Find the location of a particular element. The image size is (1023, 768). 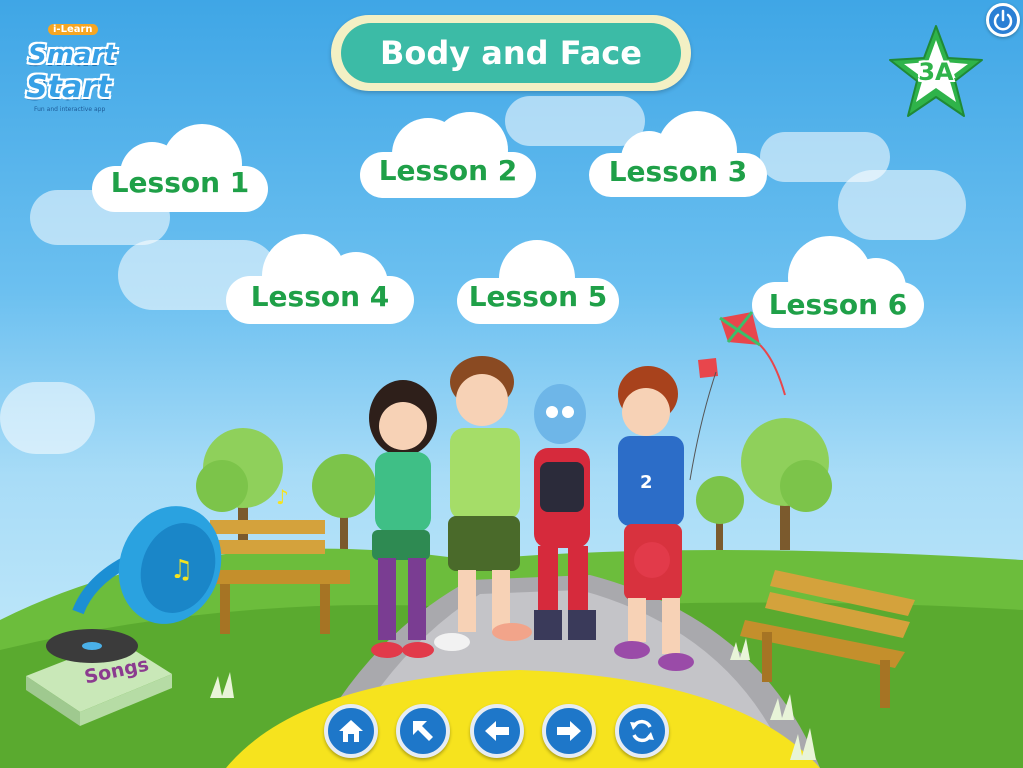

next-button is located at coordinates (569, 731).